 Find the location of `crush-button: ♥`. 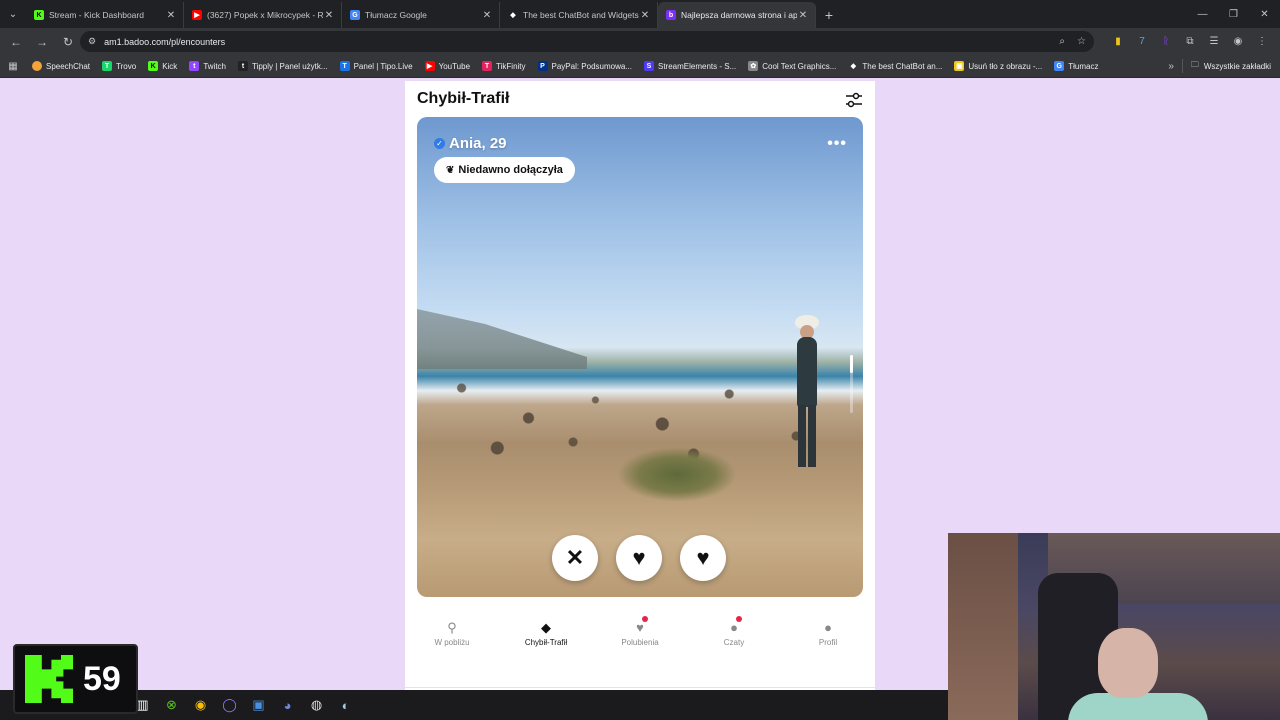

crush-button: ♥ is located at coordinates (639, 558).